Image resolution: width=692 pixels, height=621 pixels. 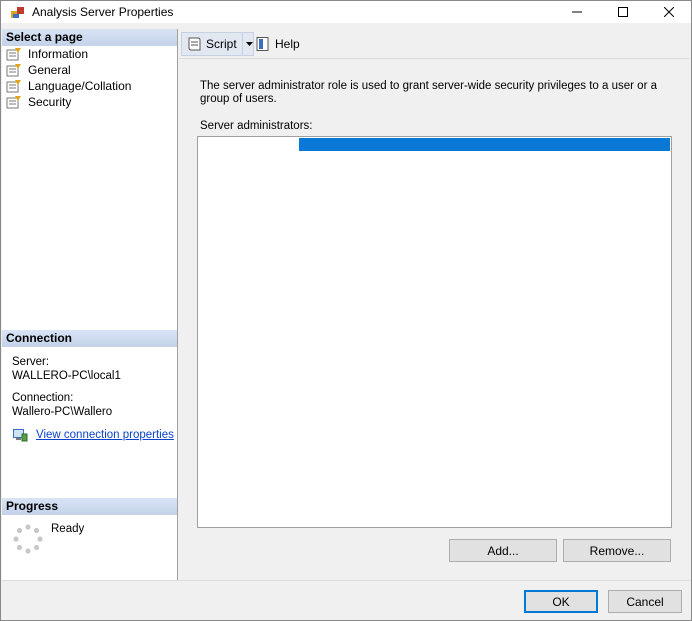 What do you see at coordinates (43, 398) in the screenshot?
I see `connection-label: Connection:` at bounding box center [43, 398].